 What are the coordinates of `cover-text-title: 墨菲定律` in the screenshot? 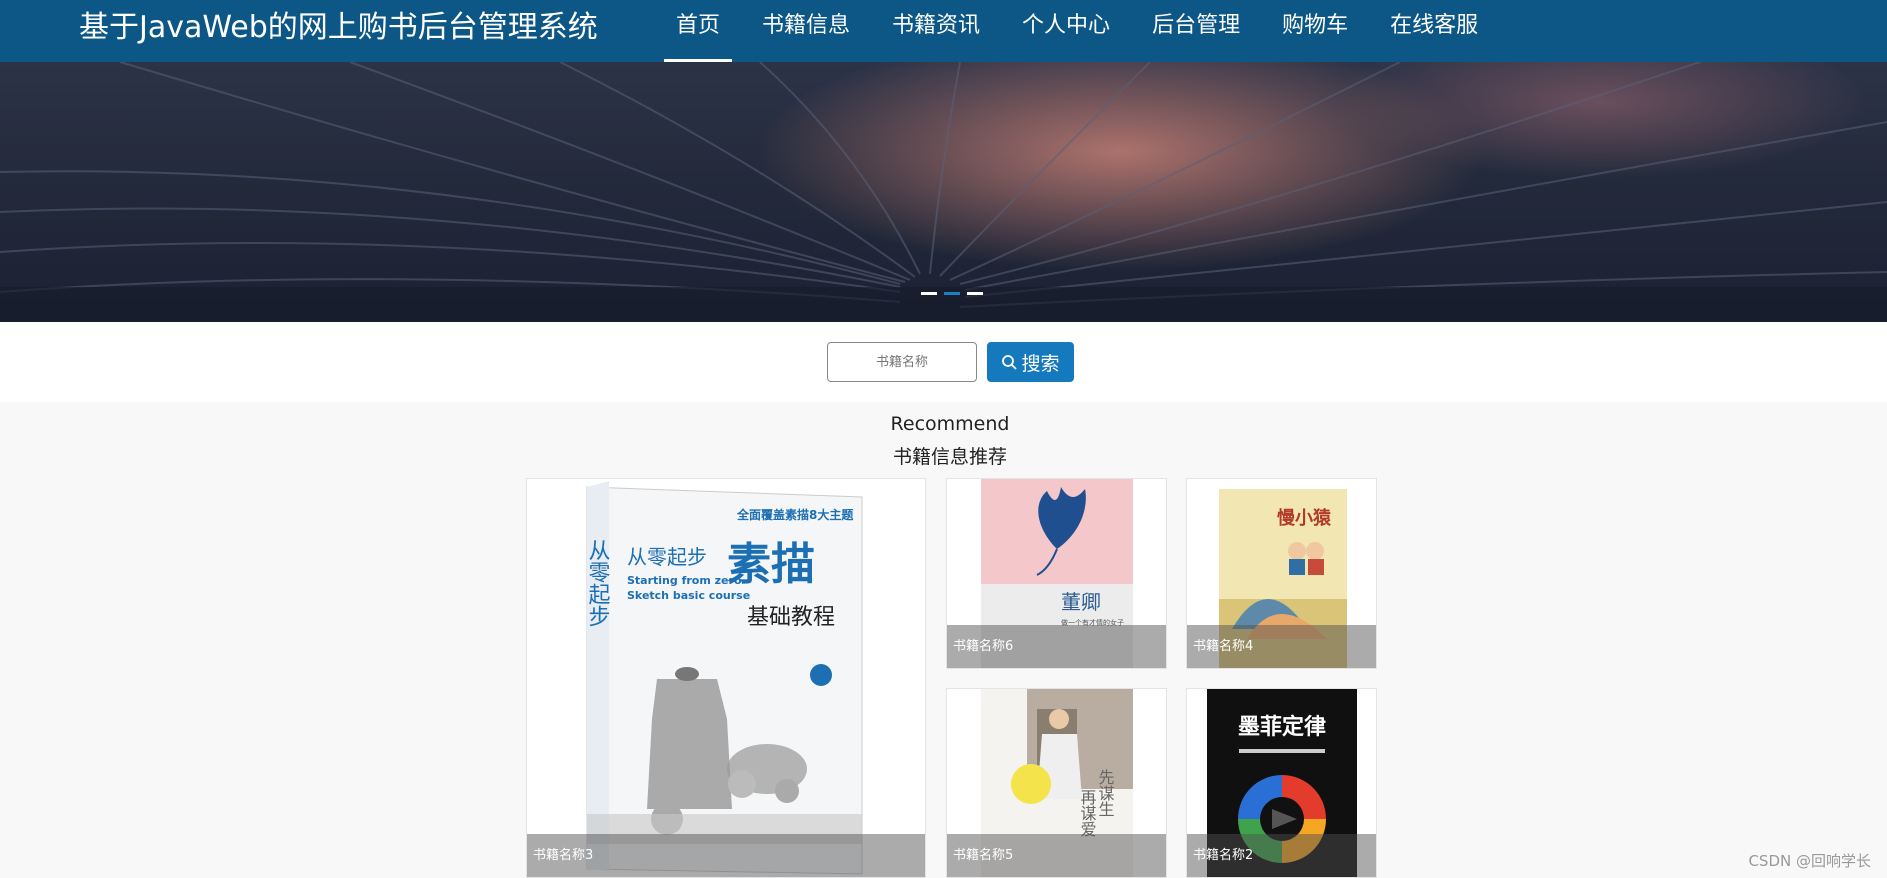 It's located at (1282, 727).